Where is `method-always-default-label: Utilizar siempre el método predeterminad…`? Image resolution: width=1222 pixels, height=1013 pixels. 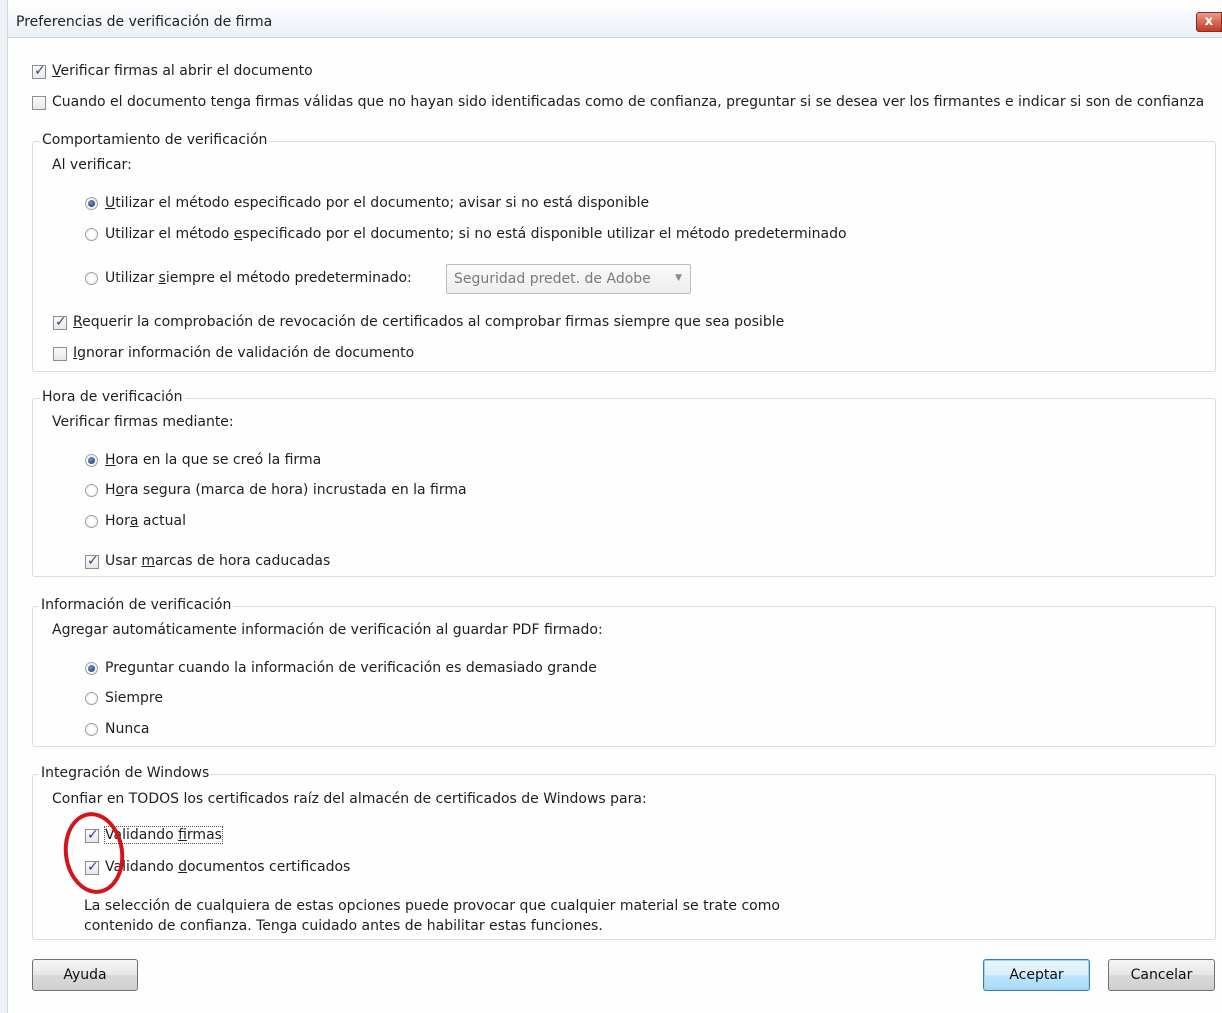 method-always-default-label: Utilizar siempre el método predeterminad… is located at coordinates (258, 278).